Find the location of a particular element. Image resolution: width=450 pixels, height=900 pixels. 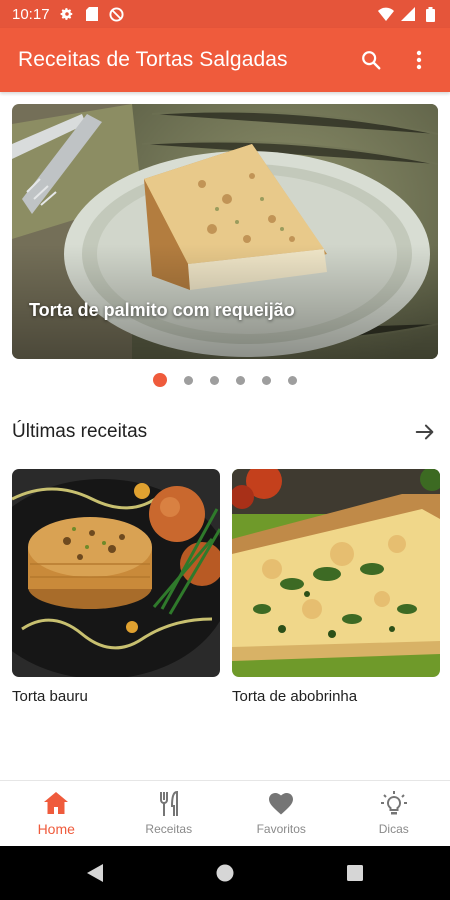

status-right is located at coordinates (408, 14).